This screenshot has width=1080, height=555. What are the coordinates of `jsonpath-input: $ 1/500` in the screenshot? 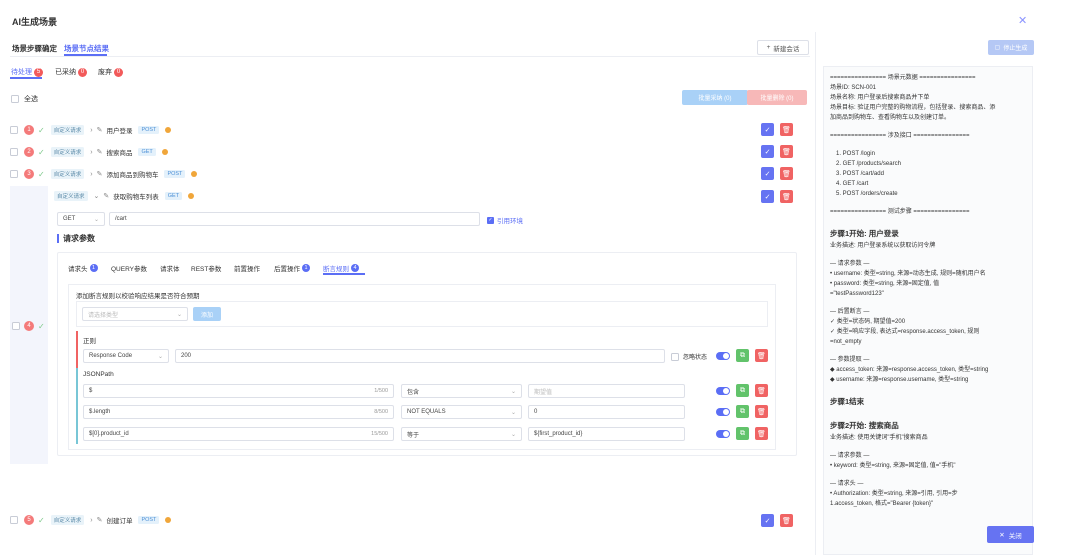 It's located at (238, 391).